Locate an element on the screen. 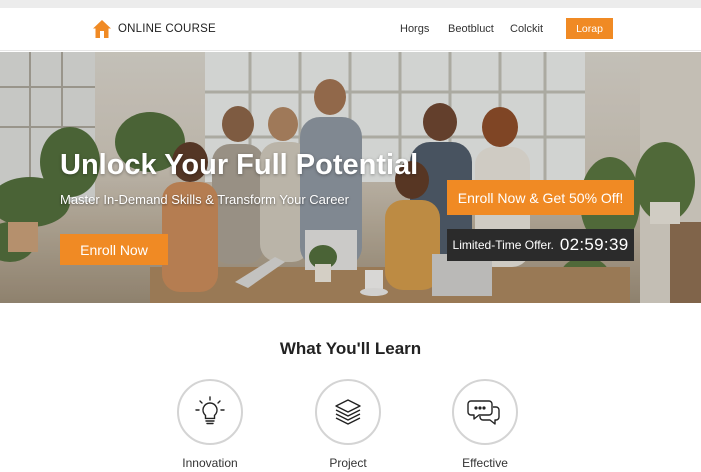 The image size is (701, 472). feature-innovation: Innovation is located at coordinates (210, 424).